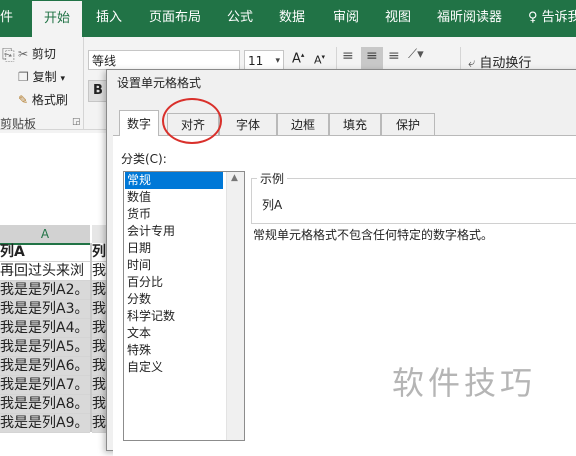  I want to click on sample-value: 列A, so click(272, 205).